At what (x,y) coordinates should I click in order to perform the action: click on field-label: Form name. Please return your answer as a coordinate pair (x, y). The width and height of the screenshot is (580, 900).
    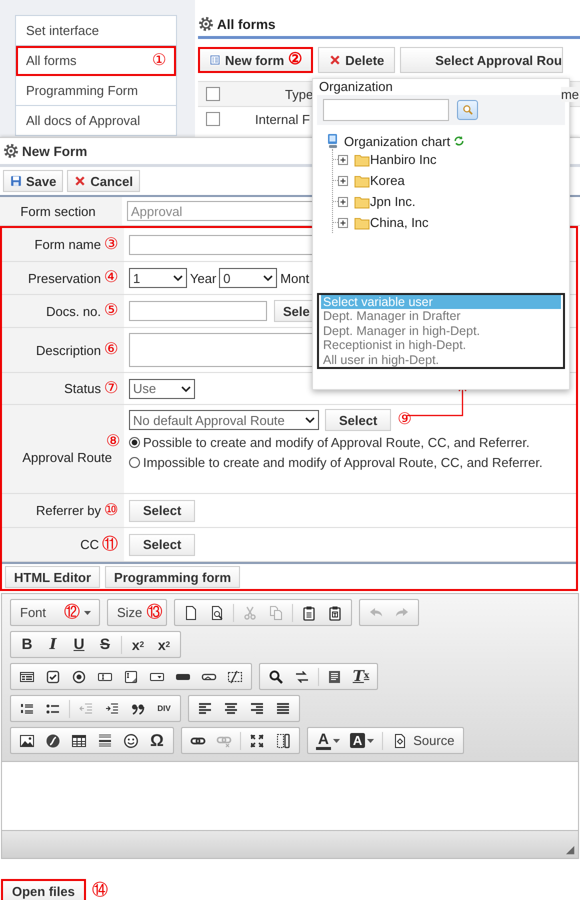
    Looking at the image, I should click on (67, 244).